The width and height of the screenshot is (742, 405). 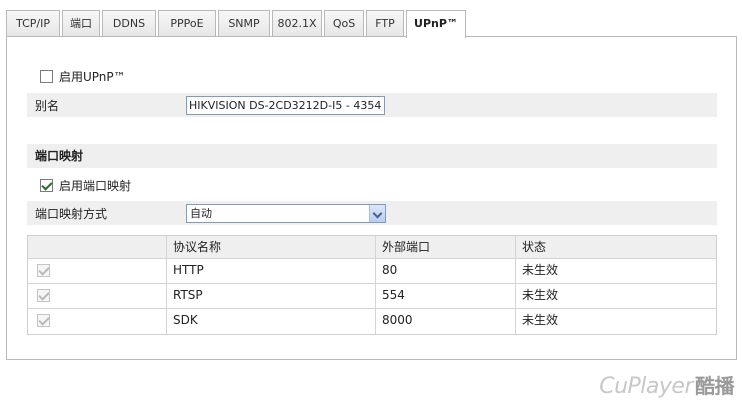 What do you see at coordinates (377, 213) in the screenshot?
I see `chevron-down-icon` at bounding box center [377, 213].